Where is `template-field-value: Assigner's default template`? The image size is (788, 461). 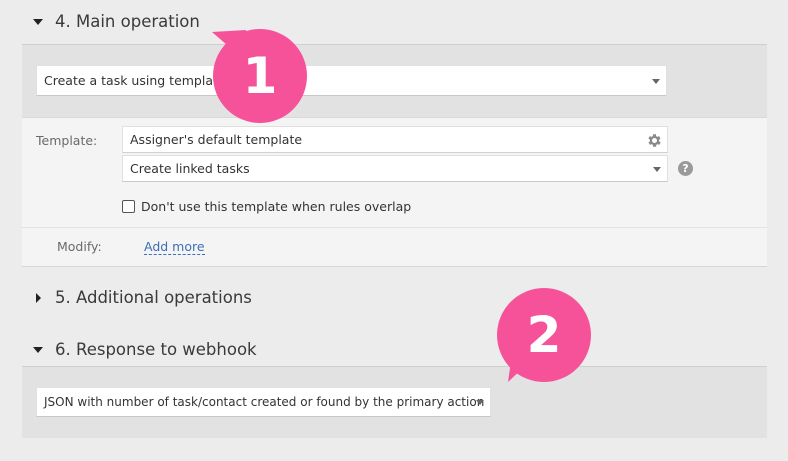
template-field-value: Assigner's default template is located at coordinates (216, 139).